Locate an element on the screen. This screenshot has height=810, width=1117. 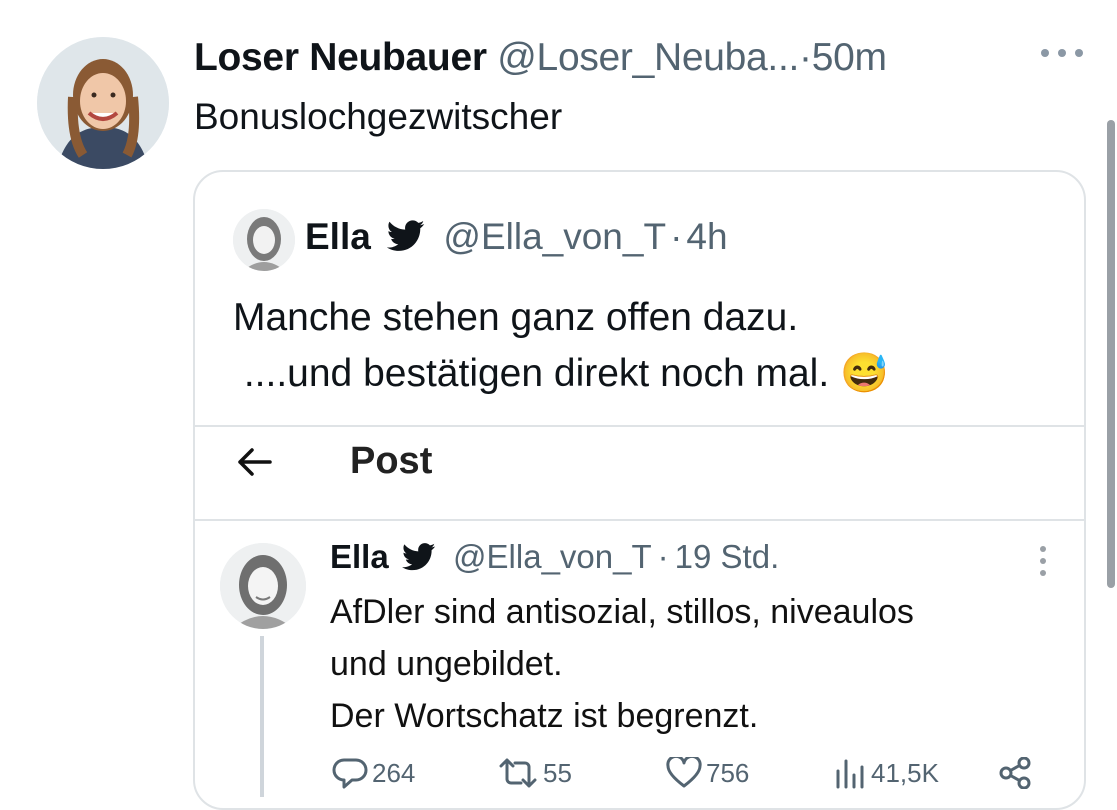
tweet-header: Loser Neubauer @Loser_Neuba...·50m is located at coordinates (540, 58).